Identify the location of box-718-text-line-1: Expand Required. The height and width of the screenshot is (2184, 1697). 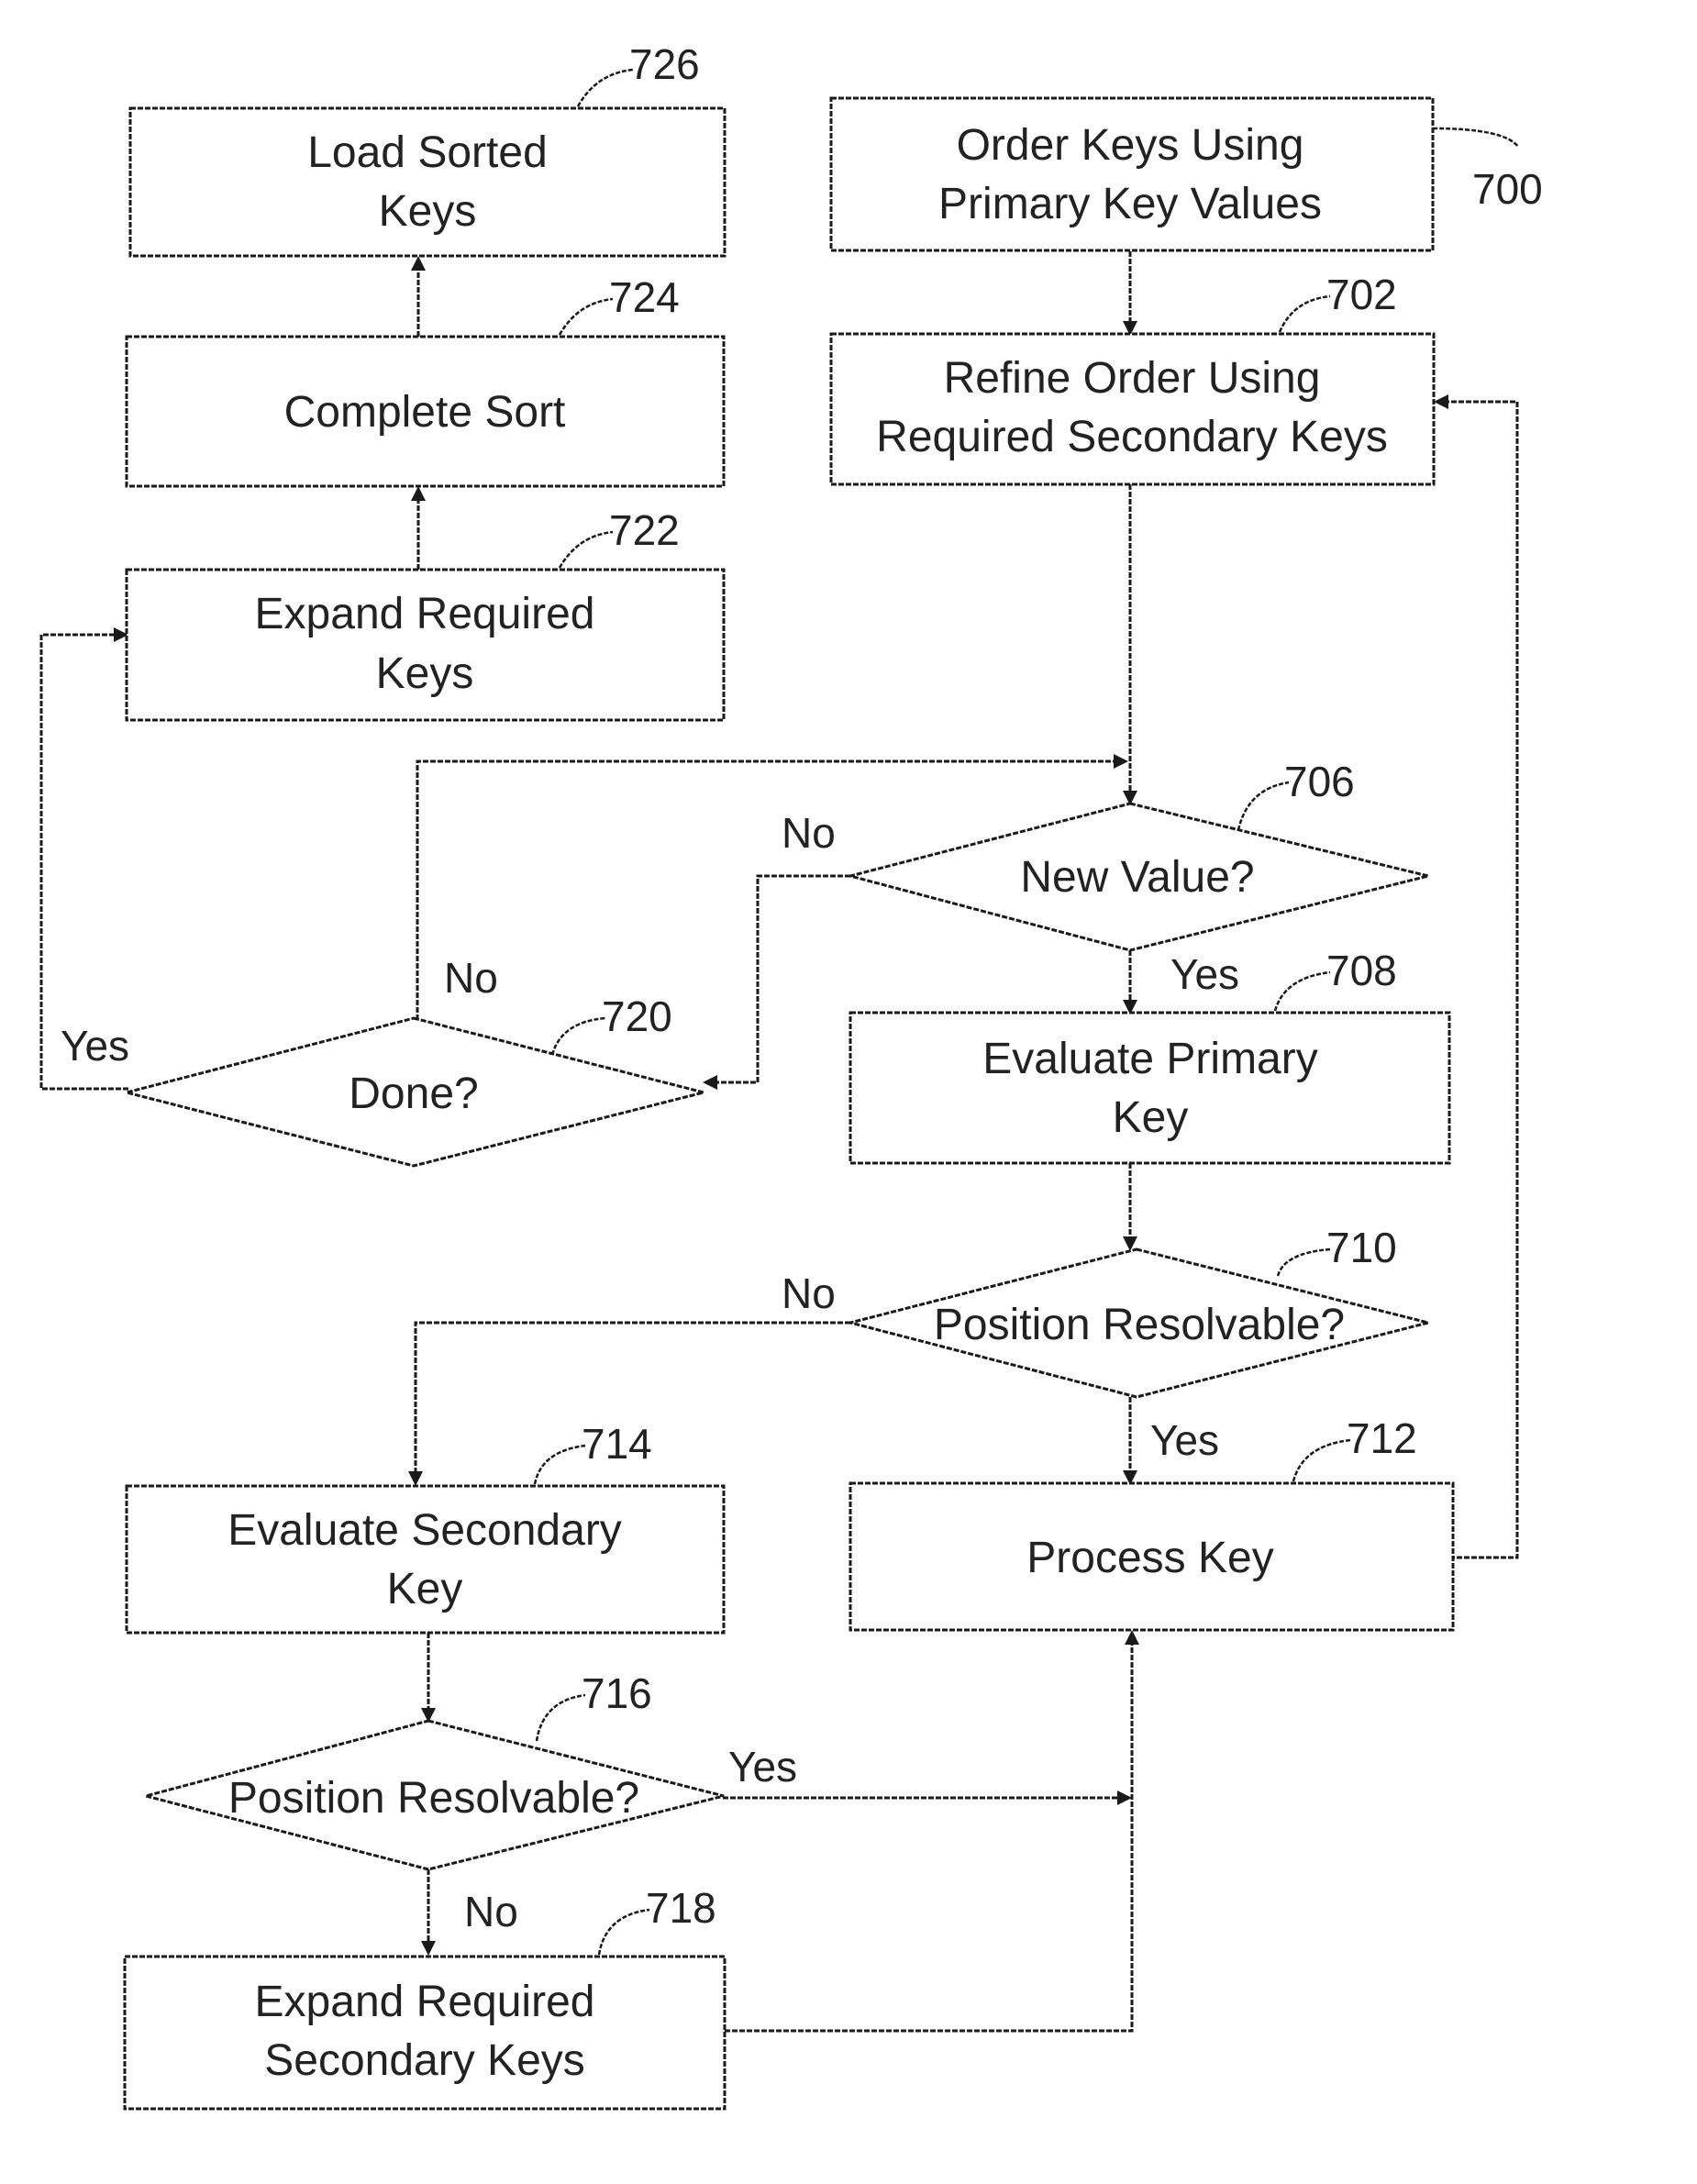
(425, 2002).